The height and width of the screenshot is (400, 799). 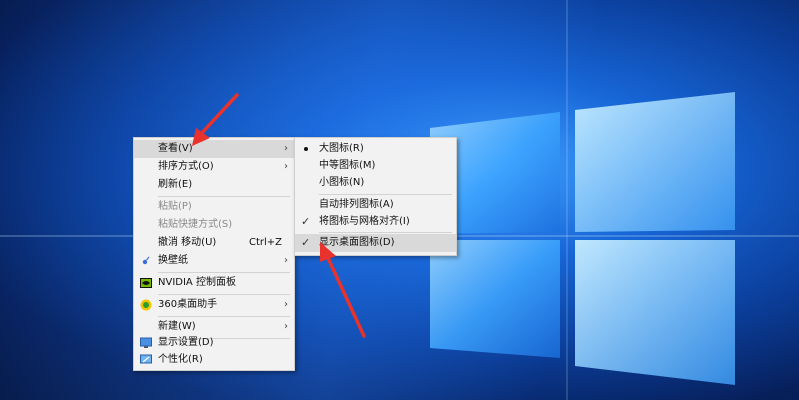 I want to click on menu-item-display-settings: 显示设置(D), so click(x=214, y=343).